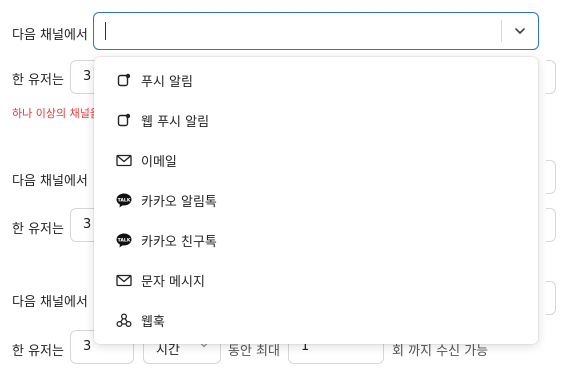  I want to click on channel-label-3: 다음 채널에서, so click(50, 302).